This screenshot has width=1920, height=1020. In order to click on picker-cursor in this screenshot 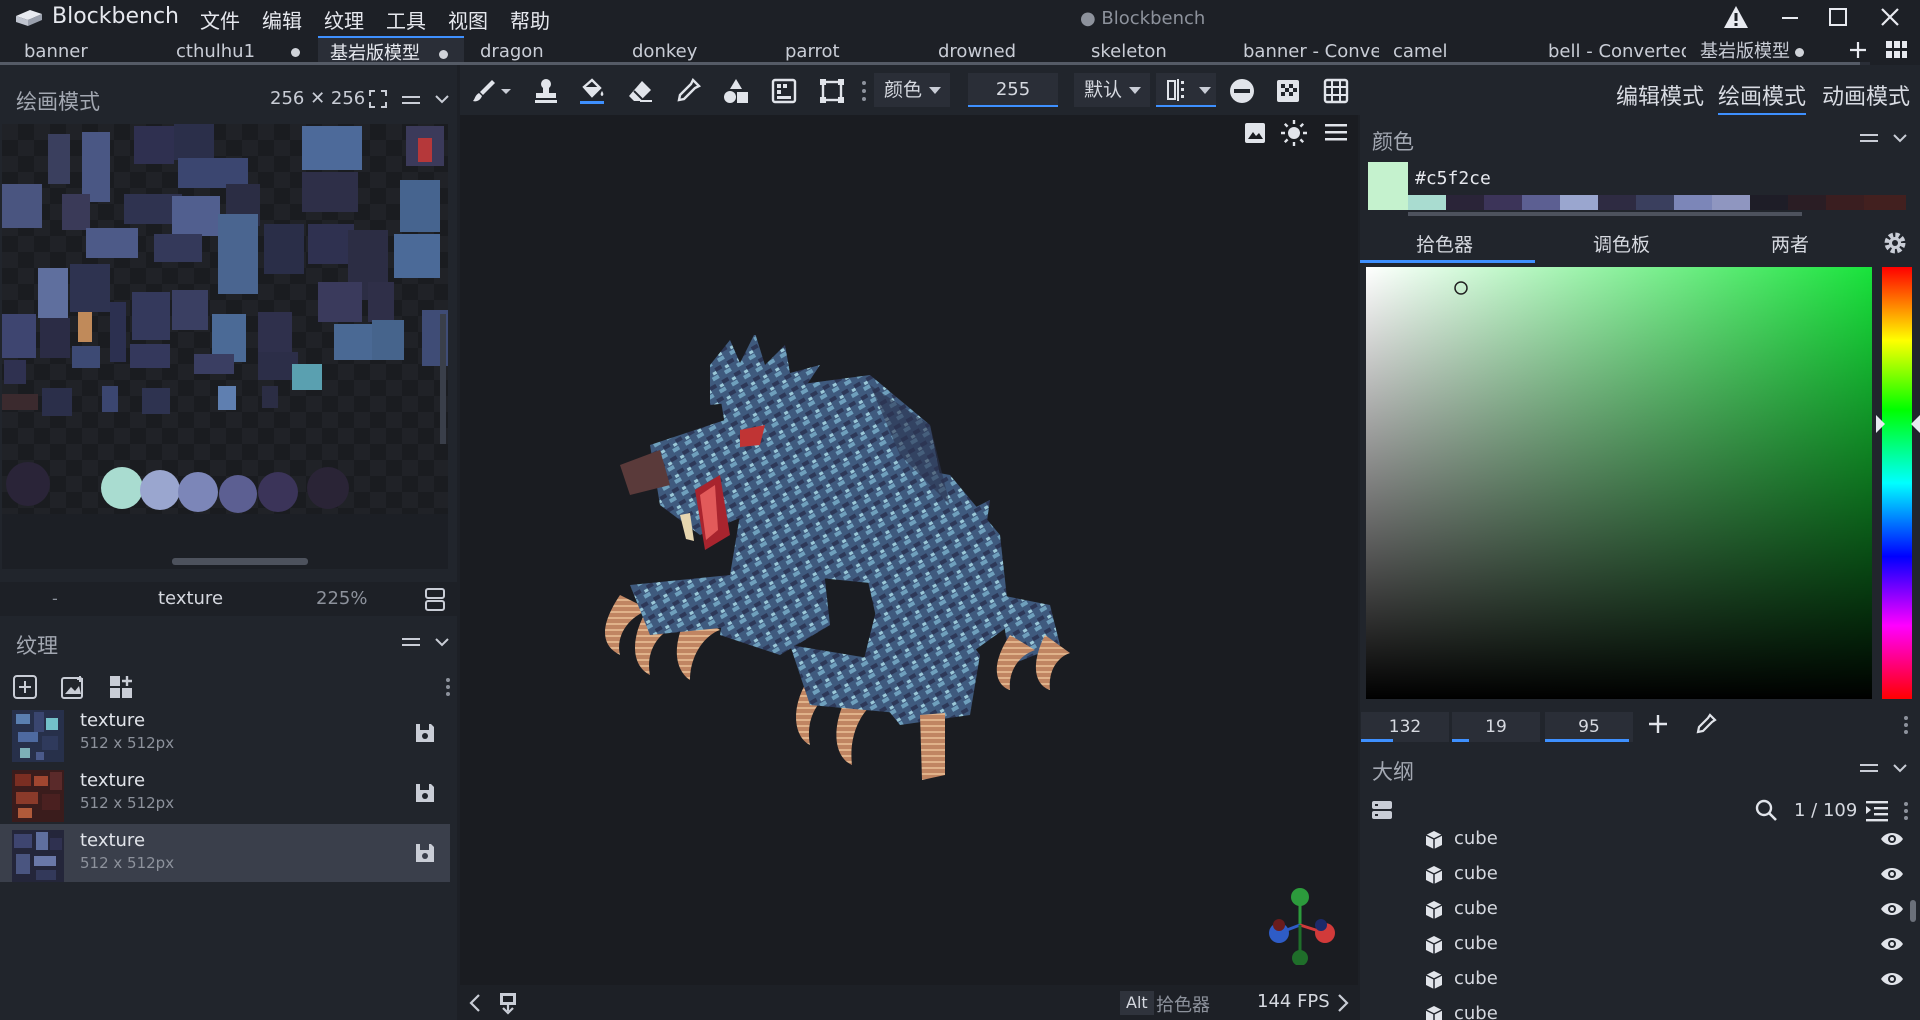, I will do `click(1461, 288)`.